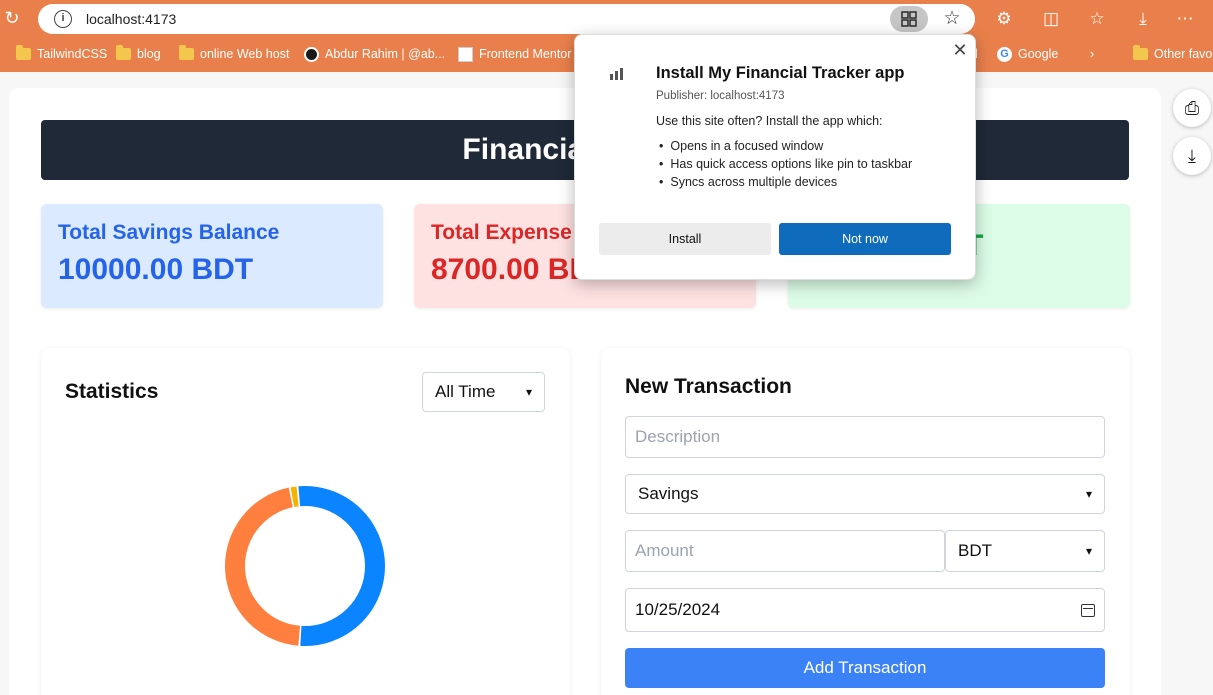 The height and width of the screenshot is (695, 1213). I want to click on app-grid-icon, so click(909, 19).